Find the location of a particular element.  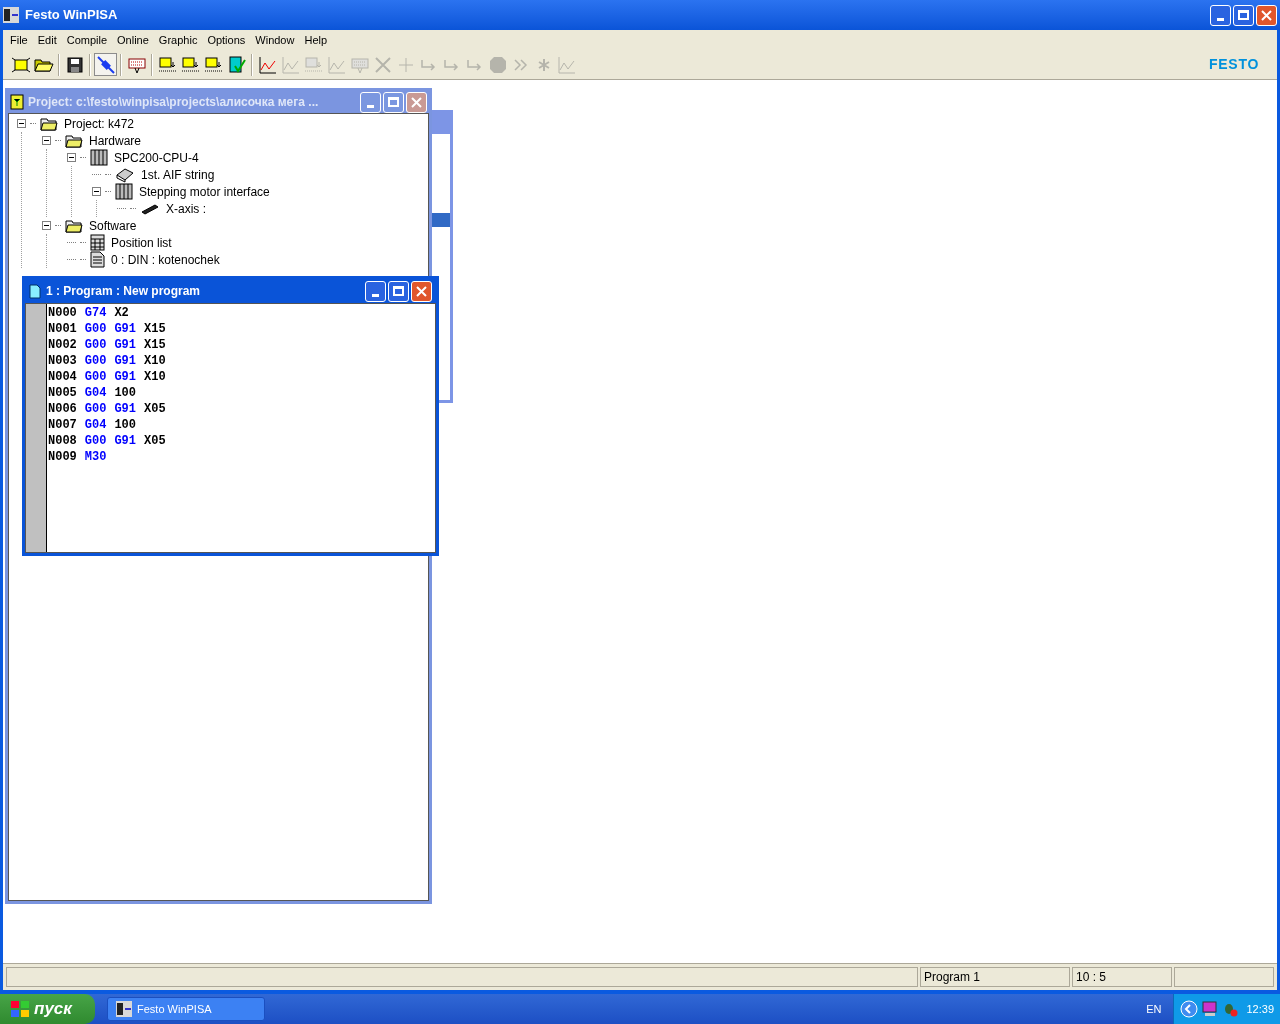

chevron-left-icon is located at coordinates (1189, 1009).